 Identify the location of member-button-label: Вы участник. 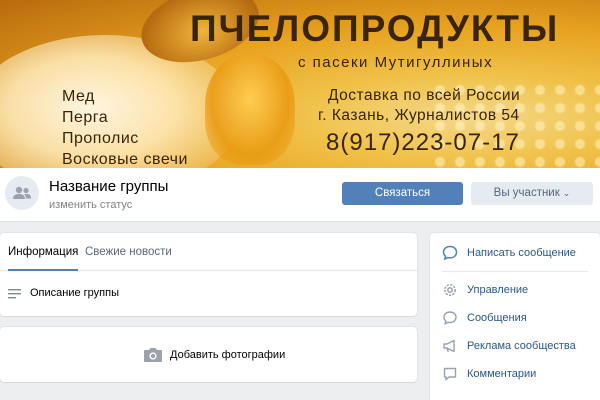
(526, 193).